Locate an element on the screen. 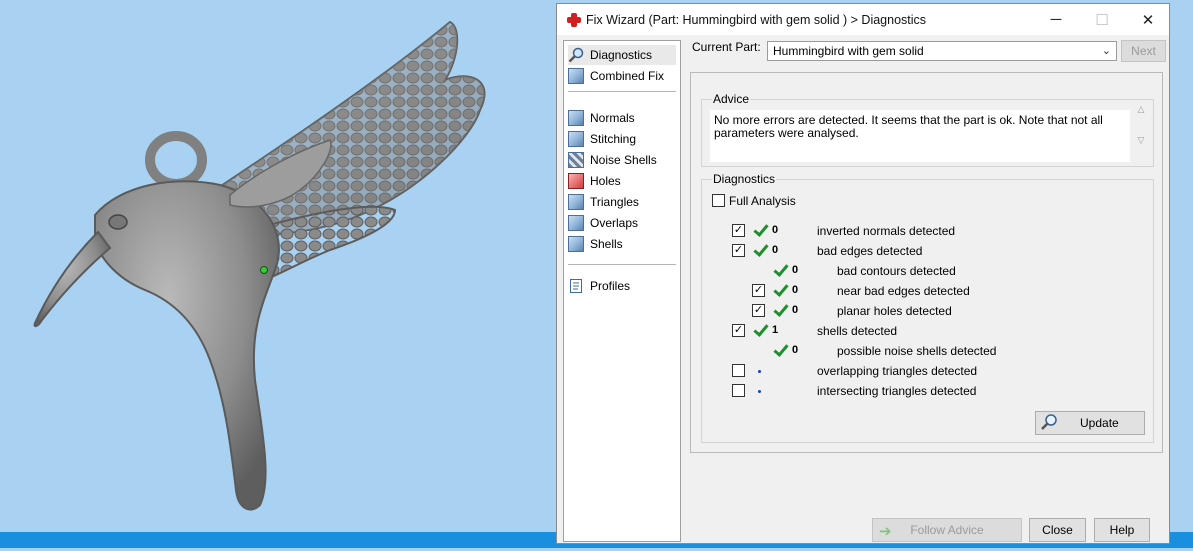 The image size is (1193, 551). diagnostic-label: bad edges detected is located at coordinates (870, 251).